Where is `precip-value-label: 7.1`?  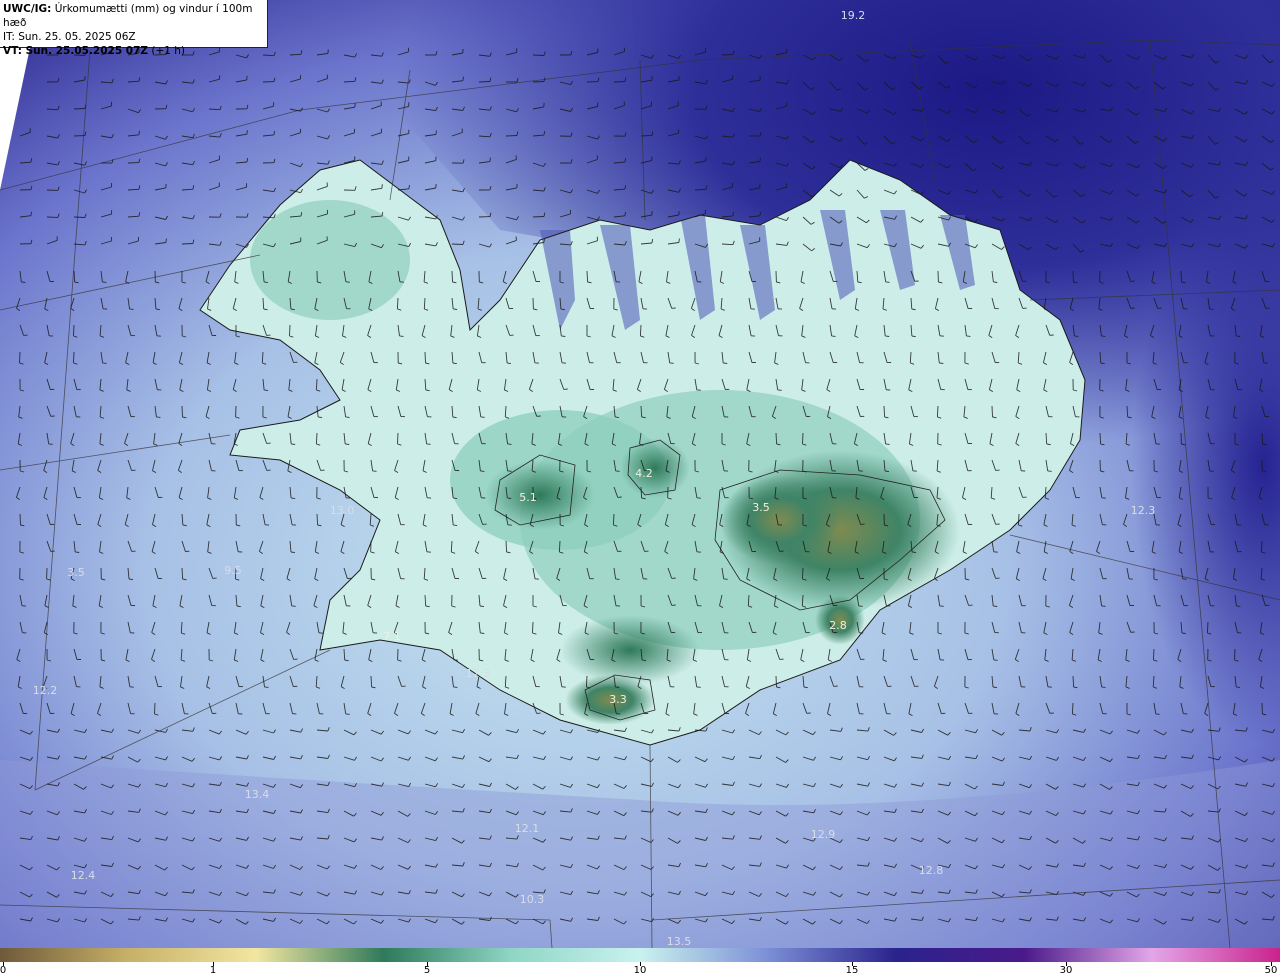
precip-value-label: 7.1 is located at coordinates (392, 636).